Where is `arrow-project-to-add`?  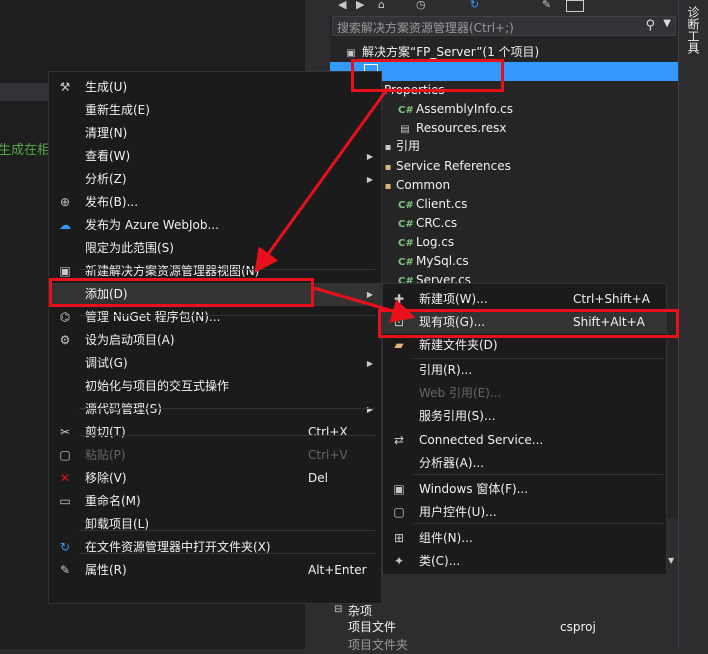
arrow-project-to-add is located at coordinates (322, 180).